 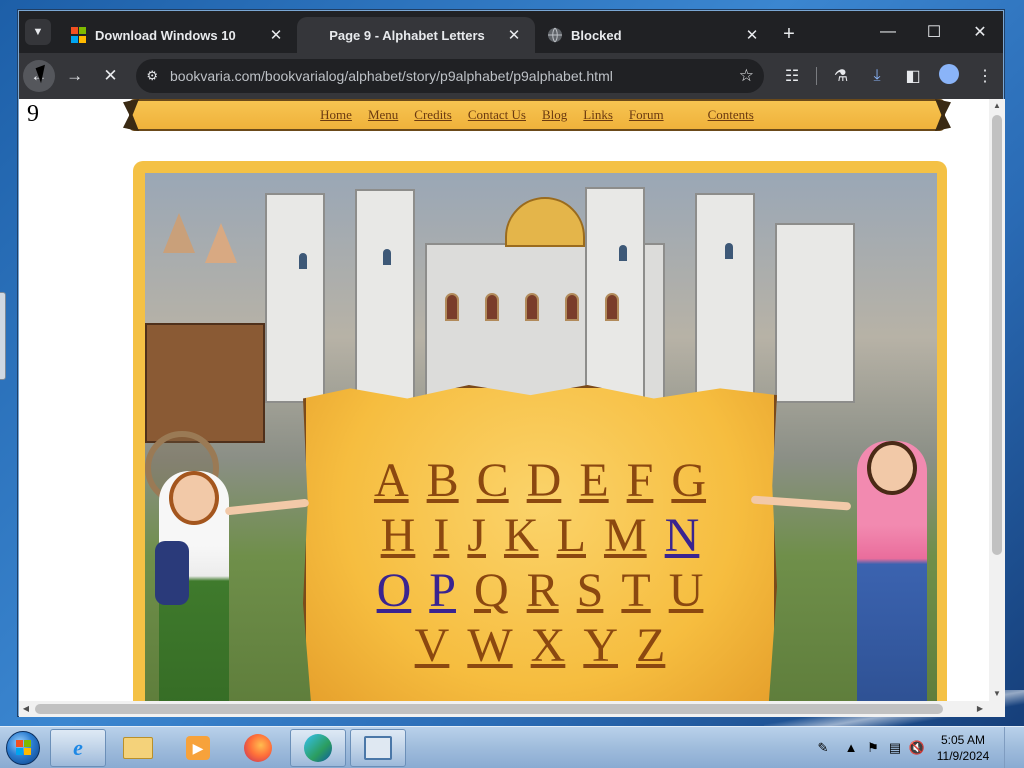 What do you see at coordinates (75, 76) in the screenshot?
I see `forward-button: →` at bounding box center [75, 76].